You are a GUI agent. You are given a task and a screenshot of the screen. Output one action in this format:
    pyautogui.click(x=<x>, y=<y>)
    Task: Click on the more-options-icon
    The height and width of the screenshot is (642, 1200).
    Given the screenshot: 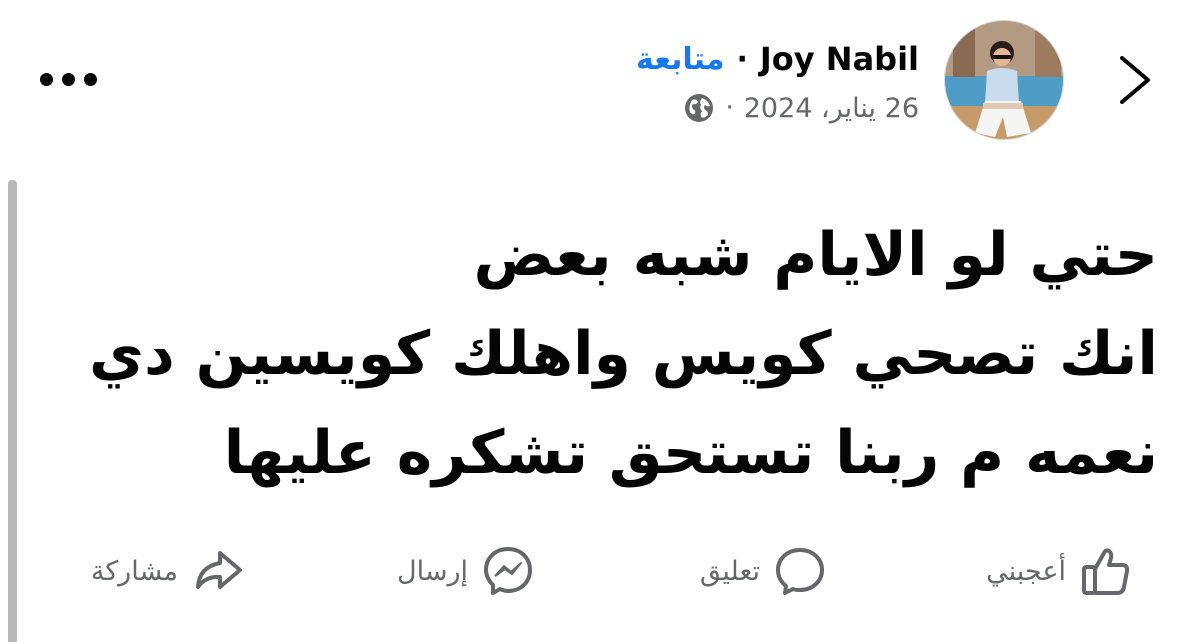 What is the action you would take?
    pyautogui.click(x=70, y=79)
    